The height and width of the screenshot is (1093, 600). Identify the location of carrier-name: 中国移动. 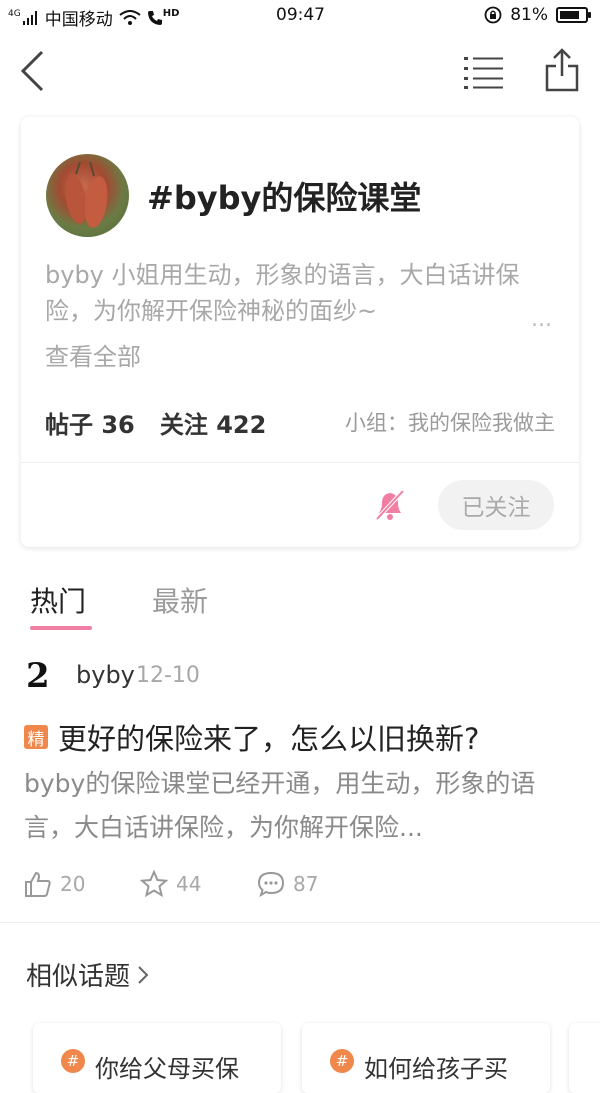
(78, 20).